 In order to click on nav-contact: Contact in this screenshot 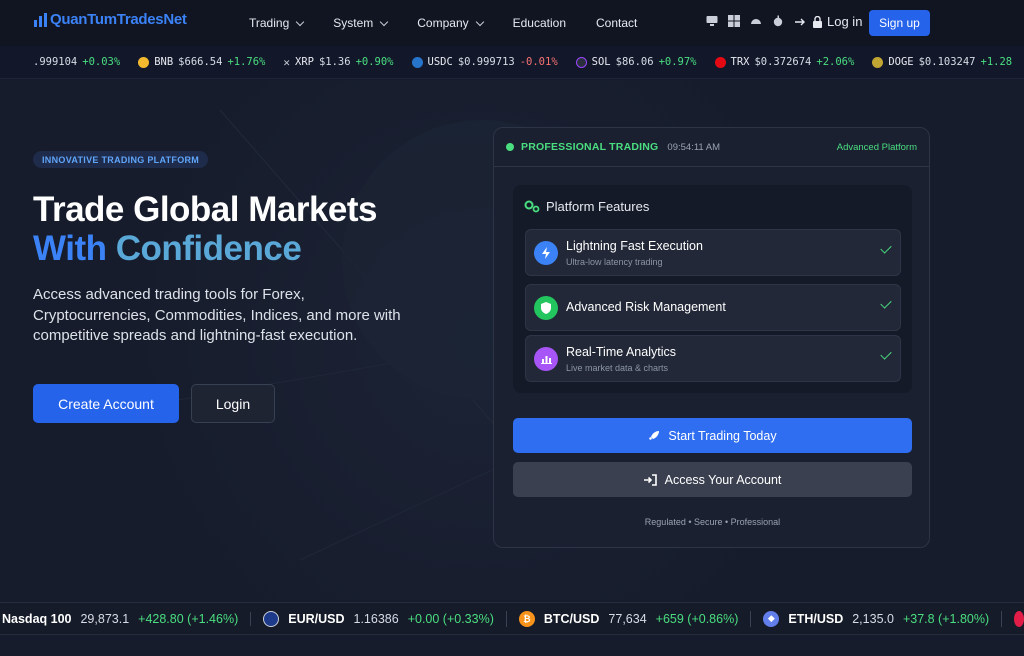, I will do `click(616, 23)`.